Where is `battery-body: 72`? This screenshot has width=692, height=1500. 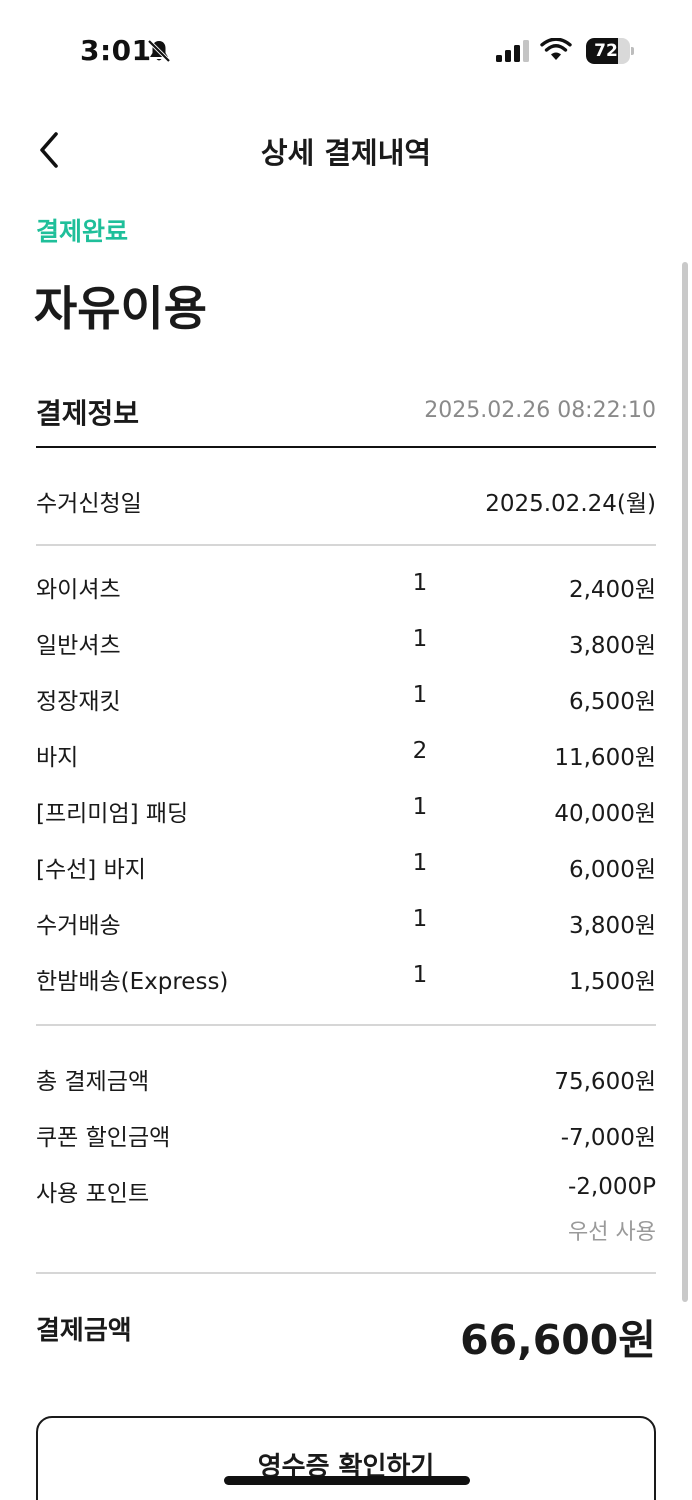
battery-body: 72 is located at coordinates (608, 51).